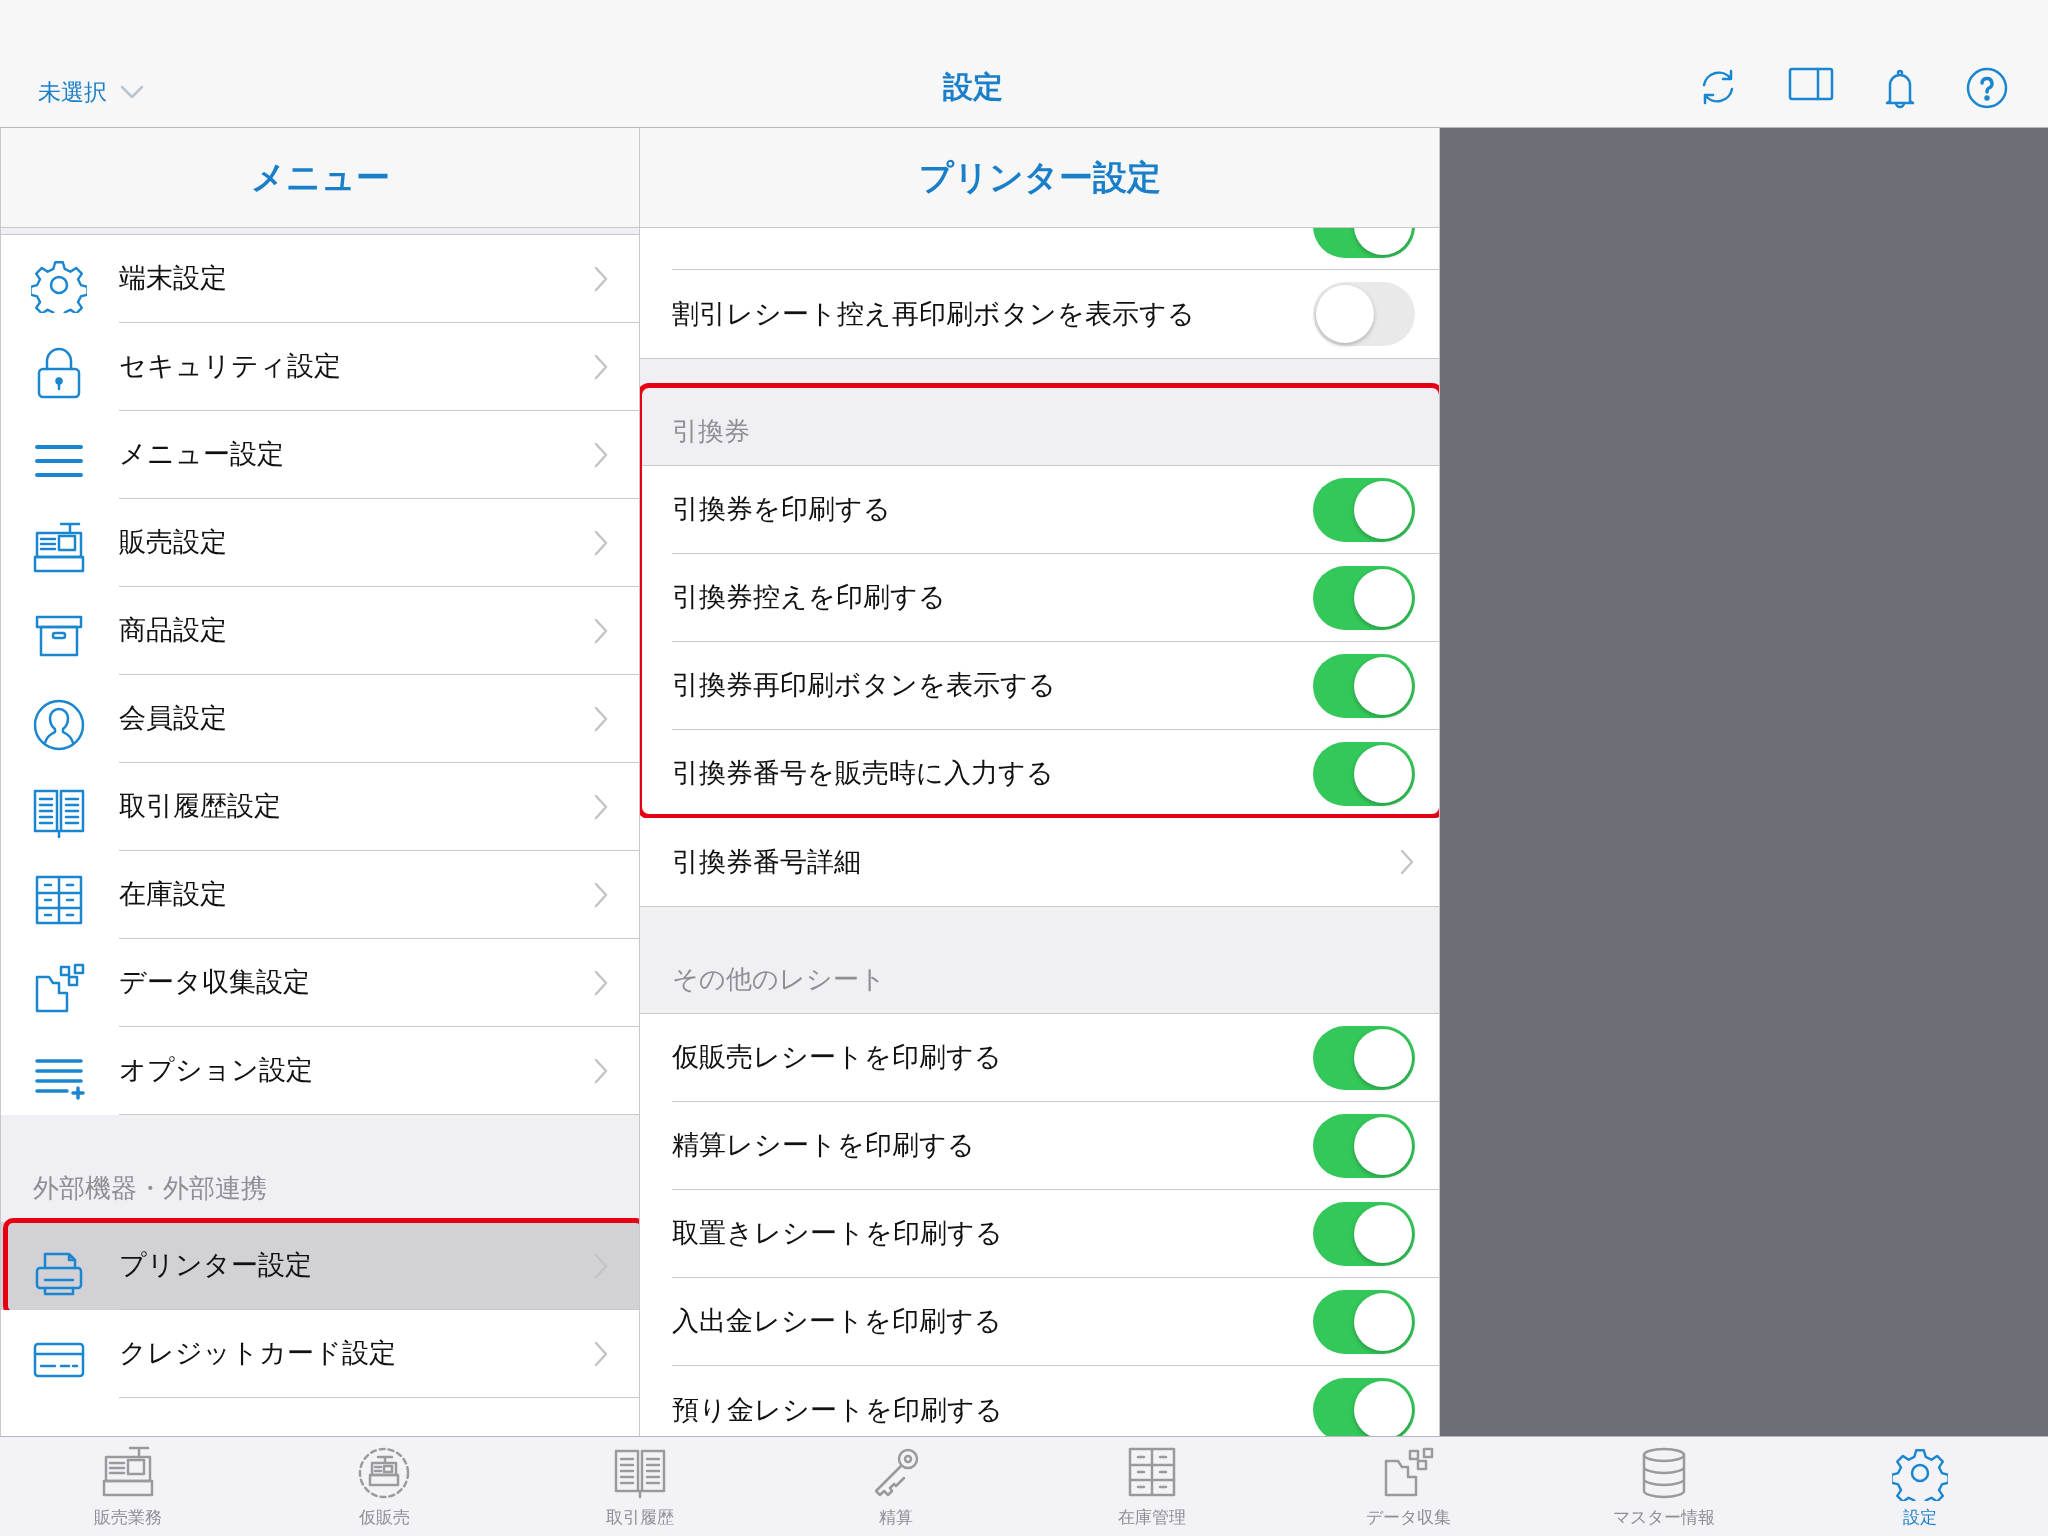  I want to click on setting-label: 仮販売レシートを印刷する, so click(837, 1057).